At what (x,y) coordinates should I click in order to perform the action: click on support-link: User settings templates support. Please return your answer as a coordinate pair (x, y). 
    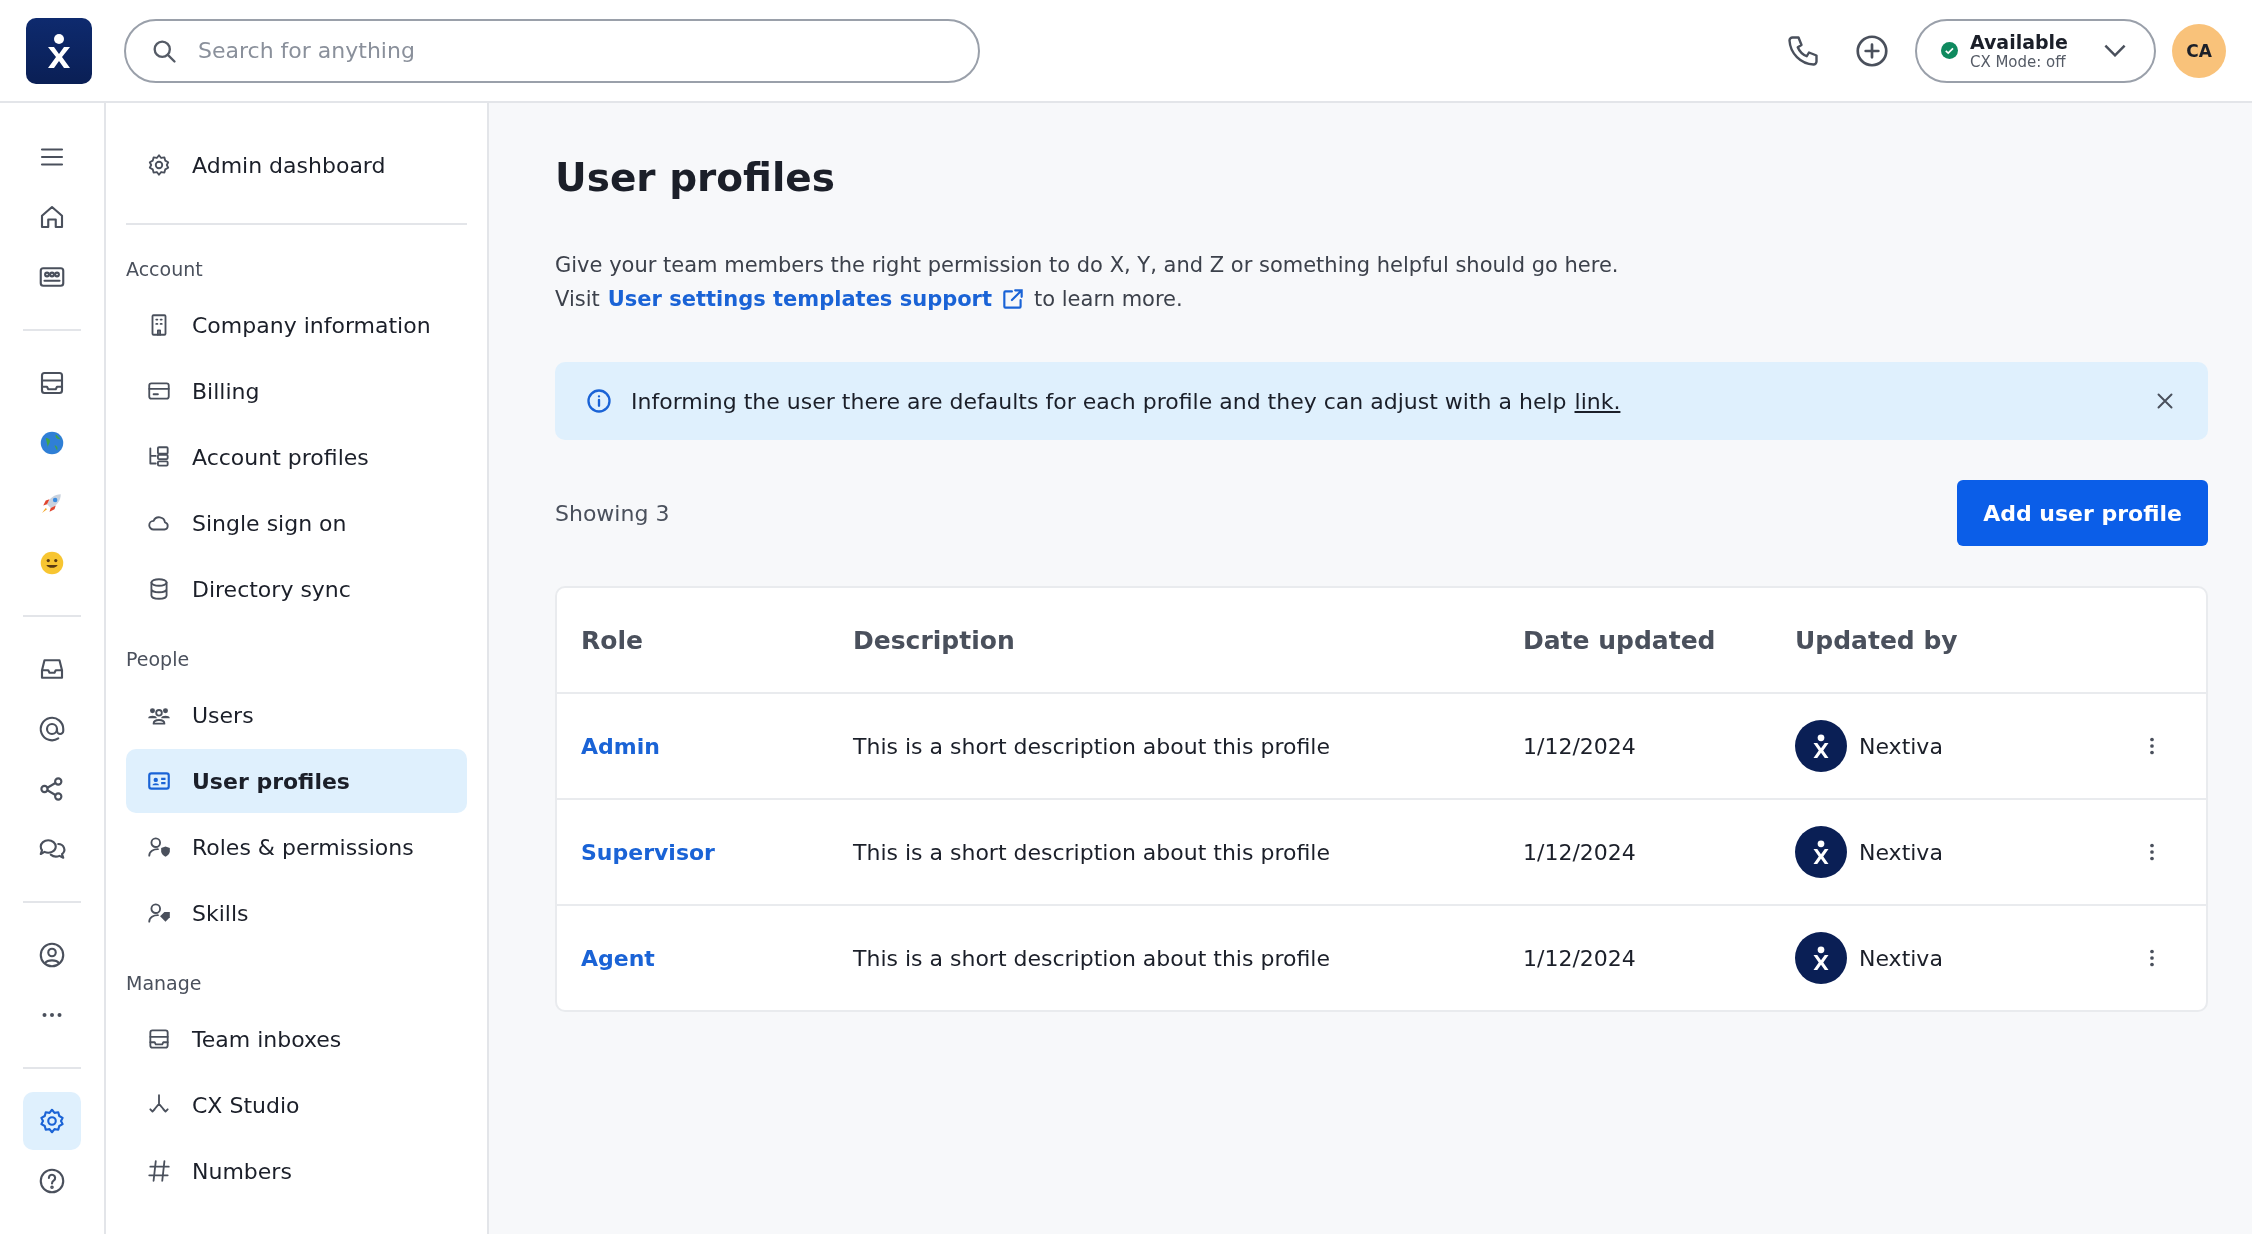
    Looking at the image, I should click on (799, 299).